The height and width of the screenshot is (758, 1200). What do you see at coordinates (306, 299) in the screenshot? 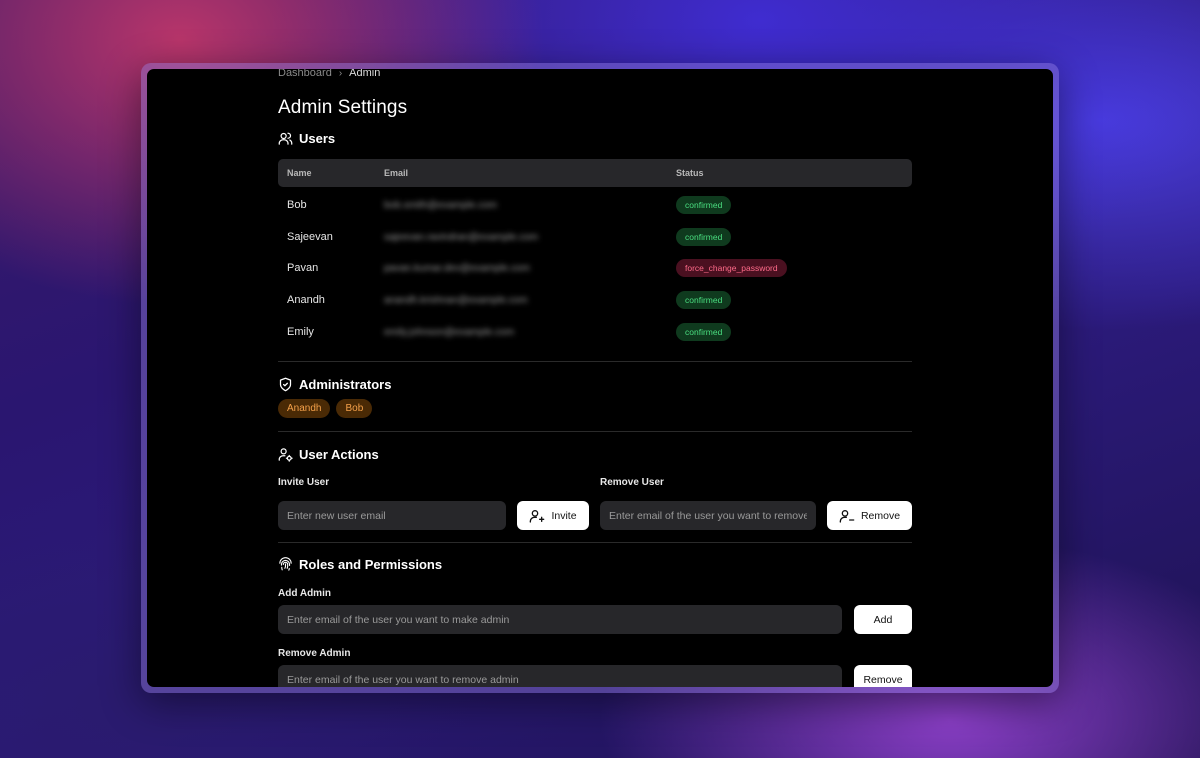
I see `user-name: Anandh` at bounding box center [306, 299].